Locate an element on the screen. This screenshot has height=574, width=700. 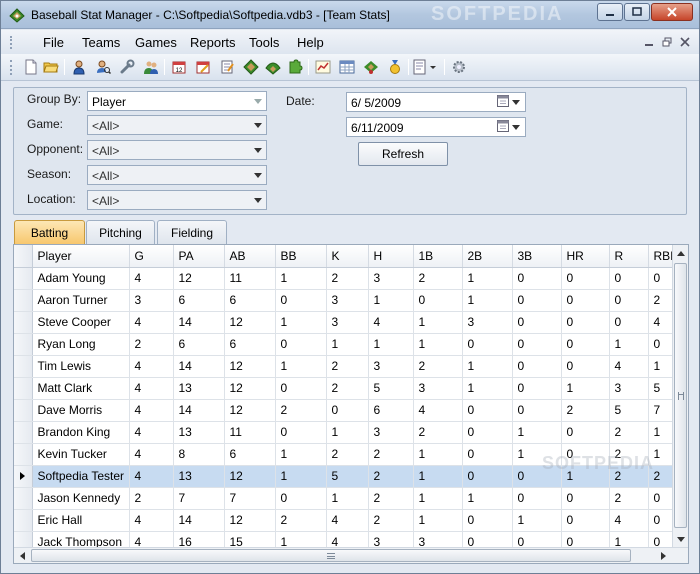
stat-cell: 8 is located at coordinates (199, 454).